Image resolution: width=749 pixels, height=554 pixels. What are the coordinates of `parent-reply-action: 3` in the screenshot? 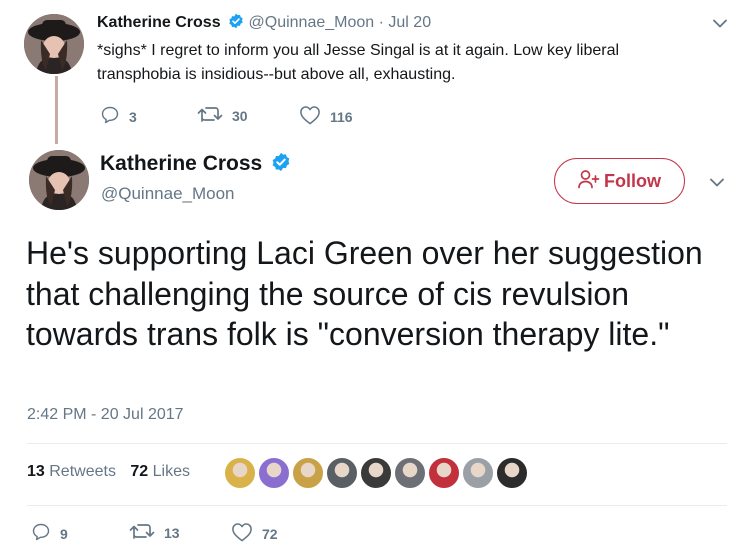 It's located at (118, 116).